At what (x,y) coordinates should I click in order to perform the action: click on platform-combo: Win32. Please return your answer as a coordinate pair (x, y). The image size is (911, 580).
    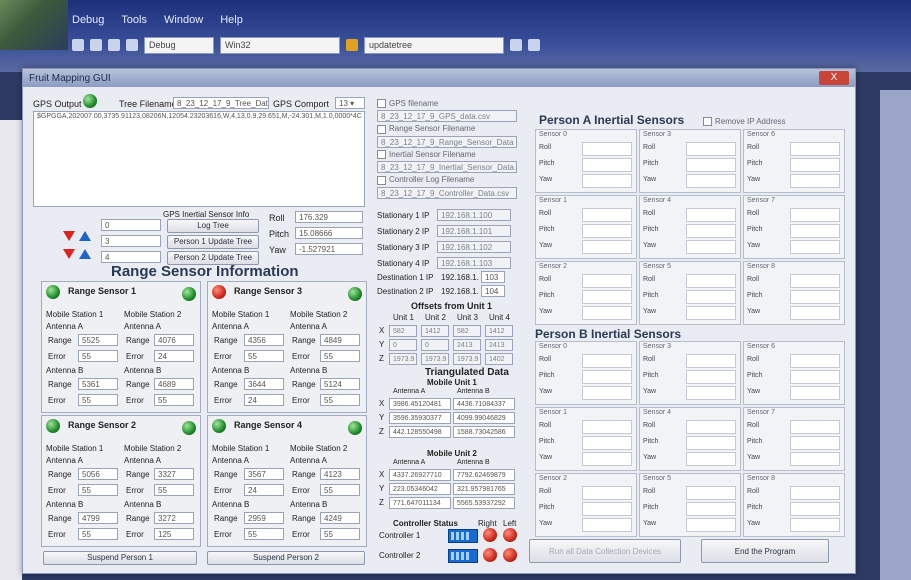
    Looking at the image, I should click on (280, 45).